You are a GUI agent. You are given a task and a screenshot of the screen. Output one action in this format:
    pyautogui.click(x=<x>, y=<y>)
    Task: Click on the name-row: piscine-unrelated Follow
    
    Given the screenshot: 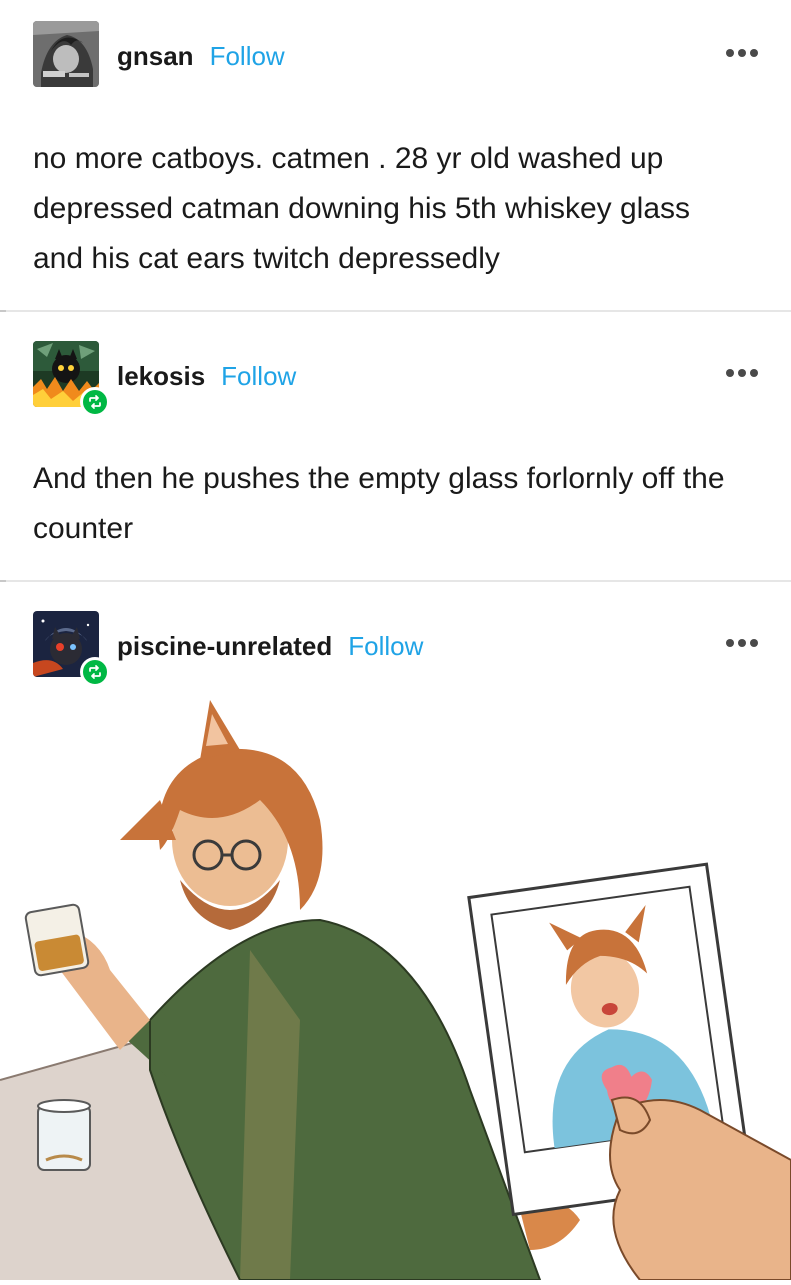 What is the action you would take?
    pyautogui.click(x=270, y=646)
    